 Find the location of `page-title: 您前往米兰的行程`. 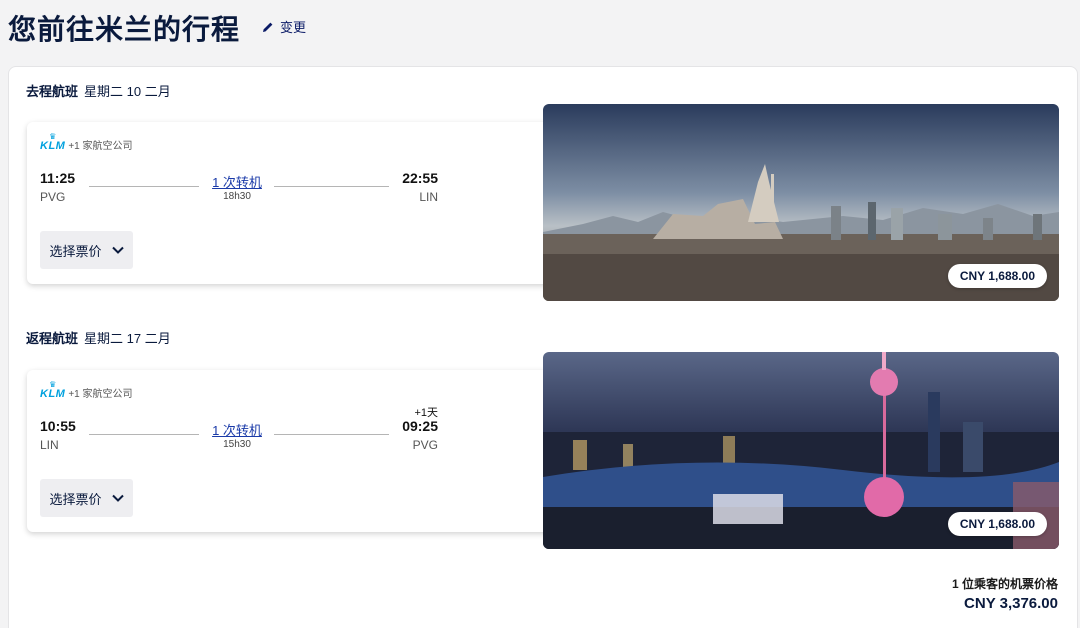

page-title: 您前往米兰的行程 is located at coordinates (124, 29).